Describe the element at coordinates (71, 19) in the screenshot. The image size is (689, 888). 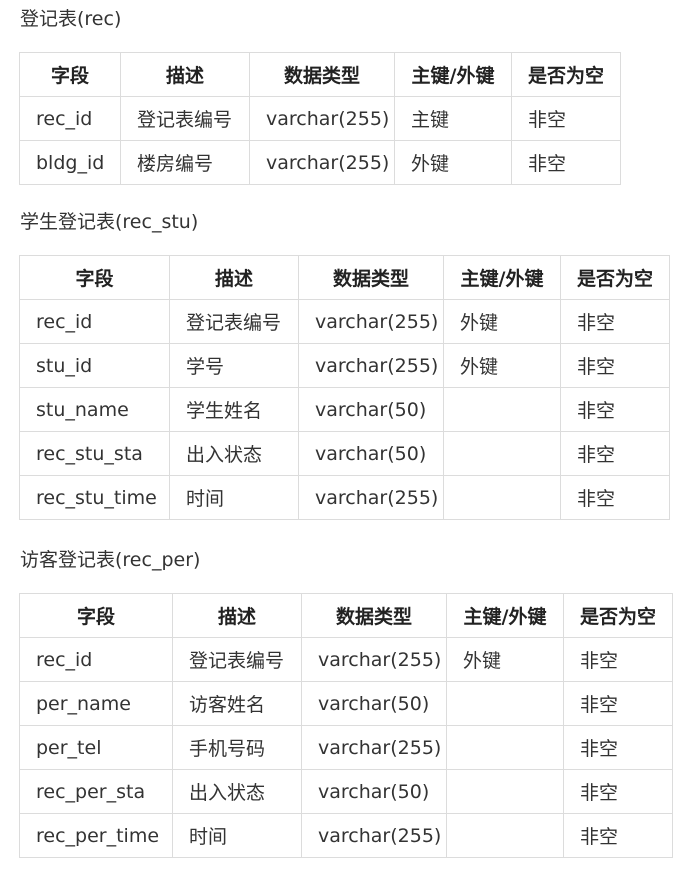
I see `section-title-rec: 登记表(rec)` at that location.